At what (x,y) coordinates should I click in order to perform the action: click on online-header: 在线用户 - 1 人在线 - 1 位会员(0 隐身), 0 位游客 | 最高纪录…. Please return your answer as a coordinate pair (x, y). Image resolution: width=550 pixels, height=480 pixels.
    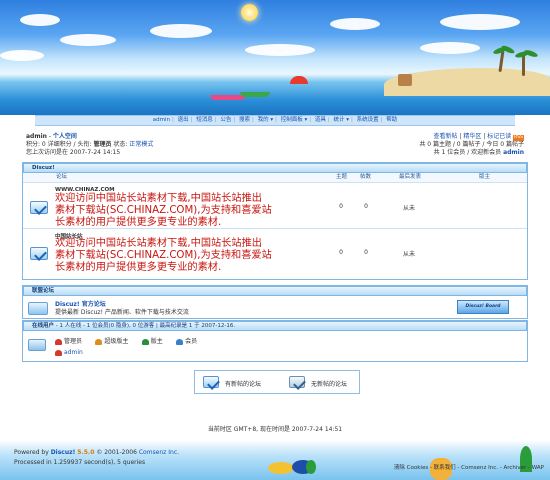
    Looking at the image, I should click on (275, 326).